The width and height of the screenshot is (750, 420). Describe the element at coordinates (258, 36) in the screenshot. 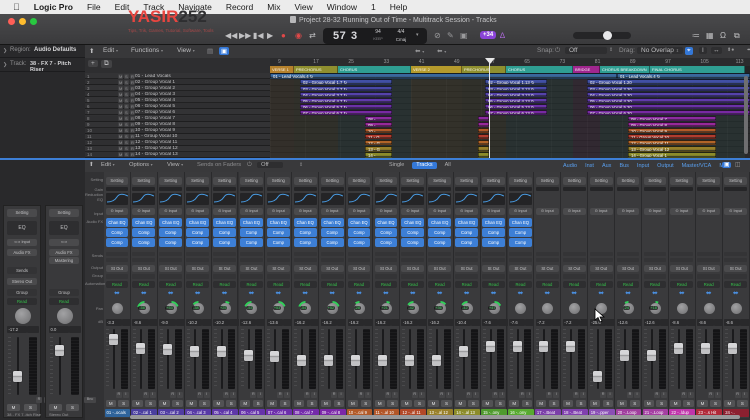

I see `go-to-beginning-icon: ▮◀` at that location.